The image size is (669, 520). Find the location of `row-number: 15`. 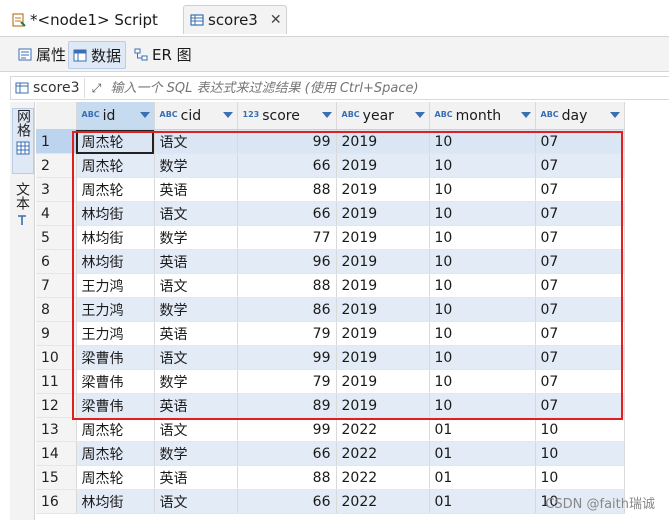

row-number: 15 is located at coordinates (56, 477).